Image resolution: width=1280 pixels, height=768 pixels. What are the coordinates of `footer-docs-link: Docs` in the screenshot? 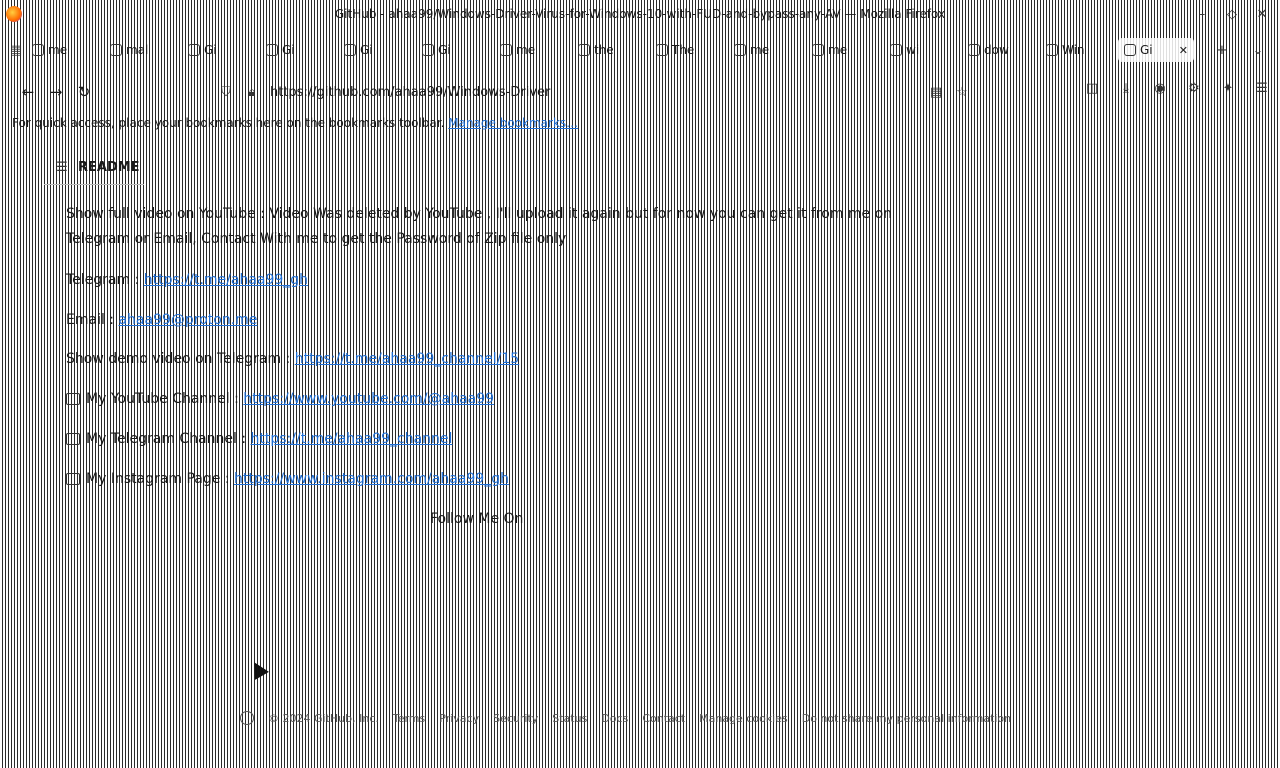 It's located at (614, 718).